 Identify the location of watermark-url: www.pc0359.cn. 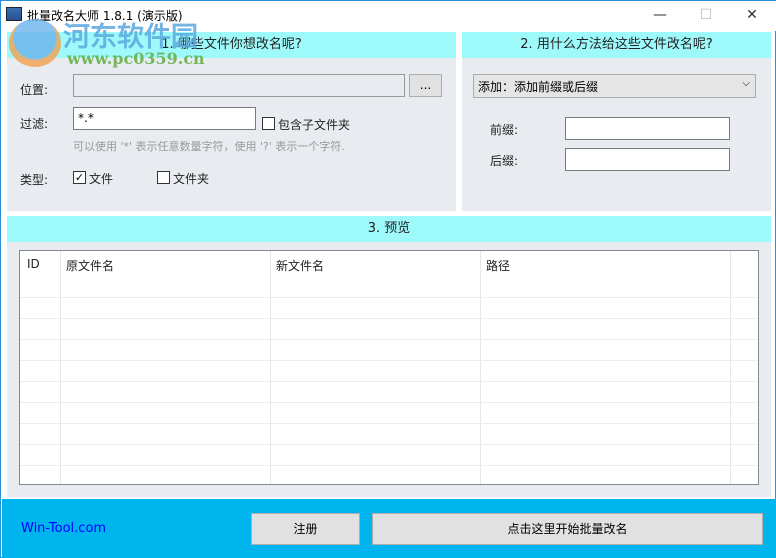
(136, 58).